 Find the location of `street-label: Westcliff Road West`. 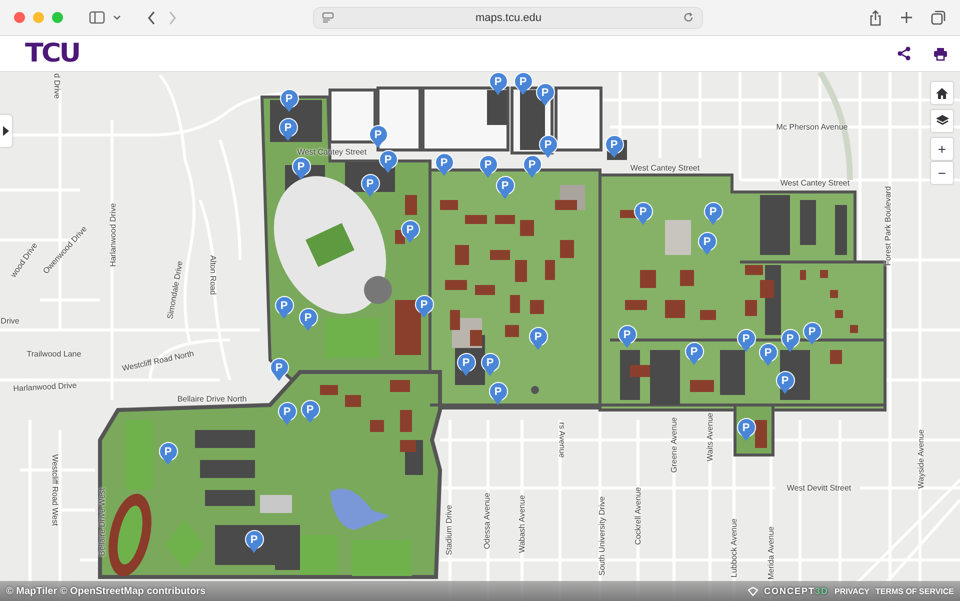

street-label: Westcliff Road West is located at coordinates (55, 490).